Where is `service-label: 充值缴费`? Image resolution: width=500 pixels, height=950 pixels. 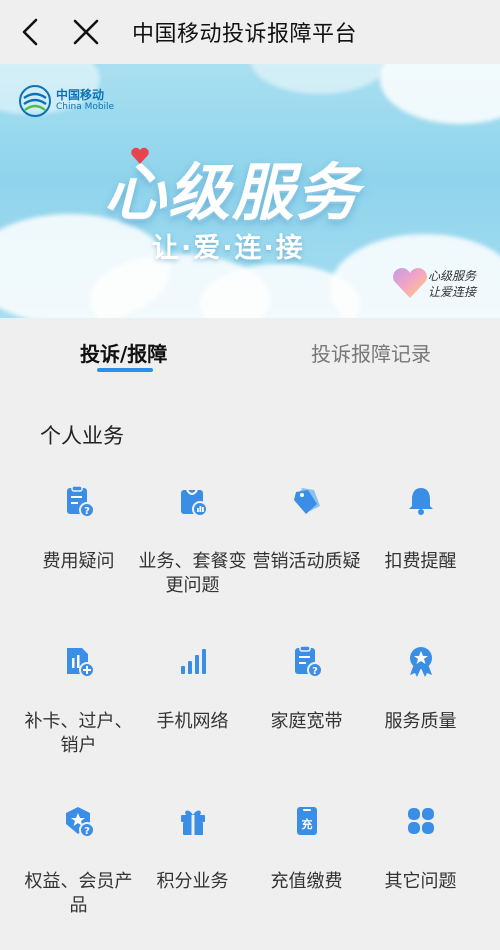
service-label: 充值缴费 is located at coordinates (306, 881).